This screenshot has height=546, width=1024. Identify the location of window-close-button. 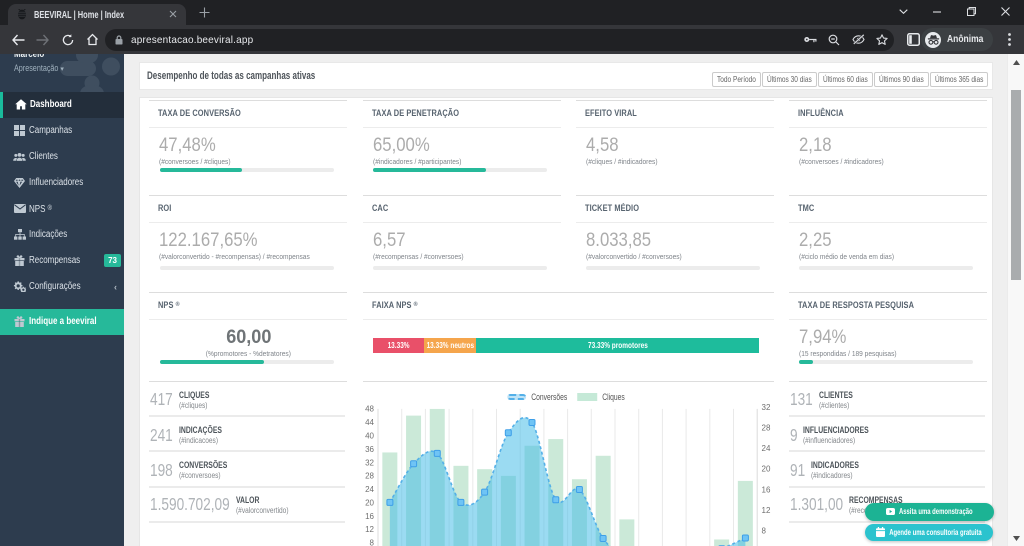
(1005, 12).